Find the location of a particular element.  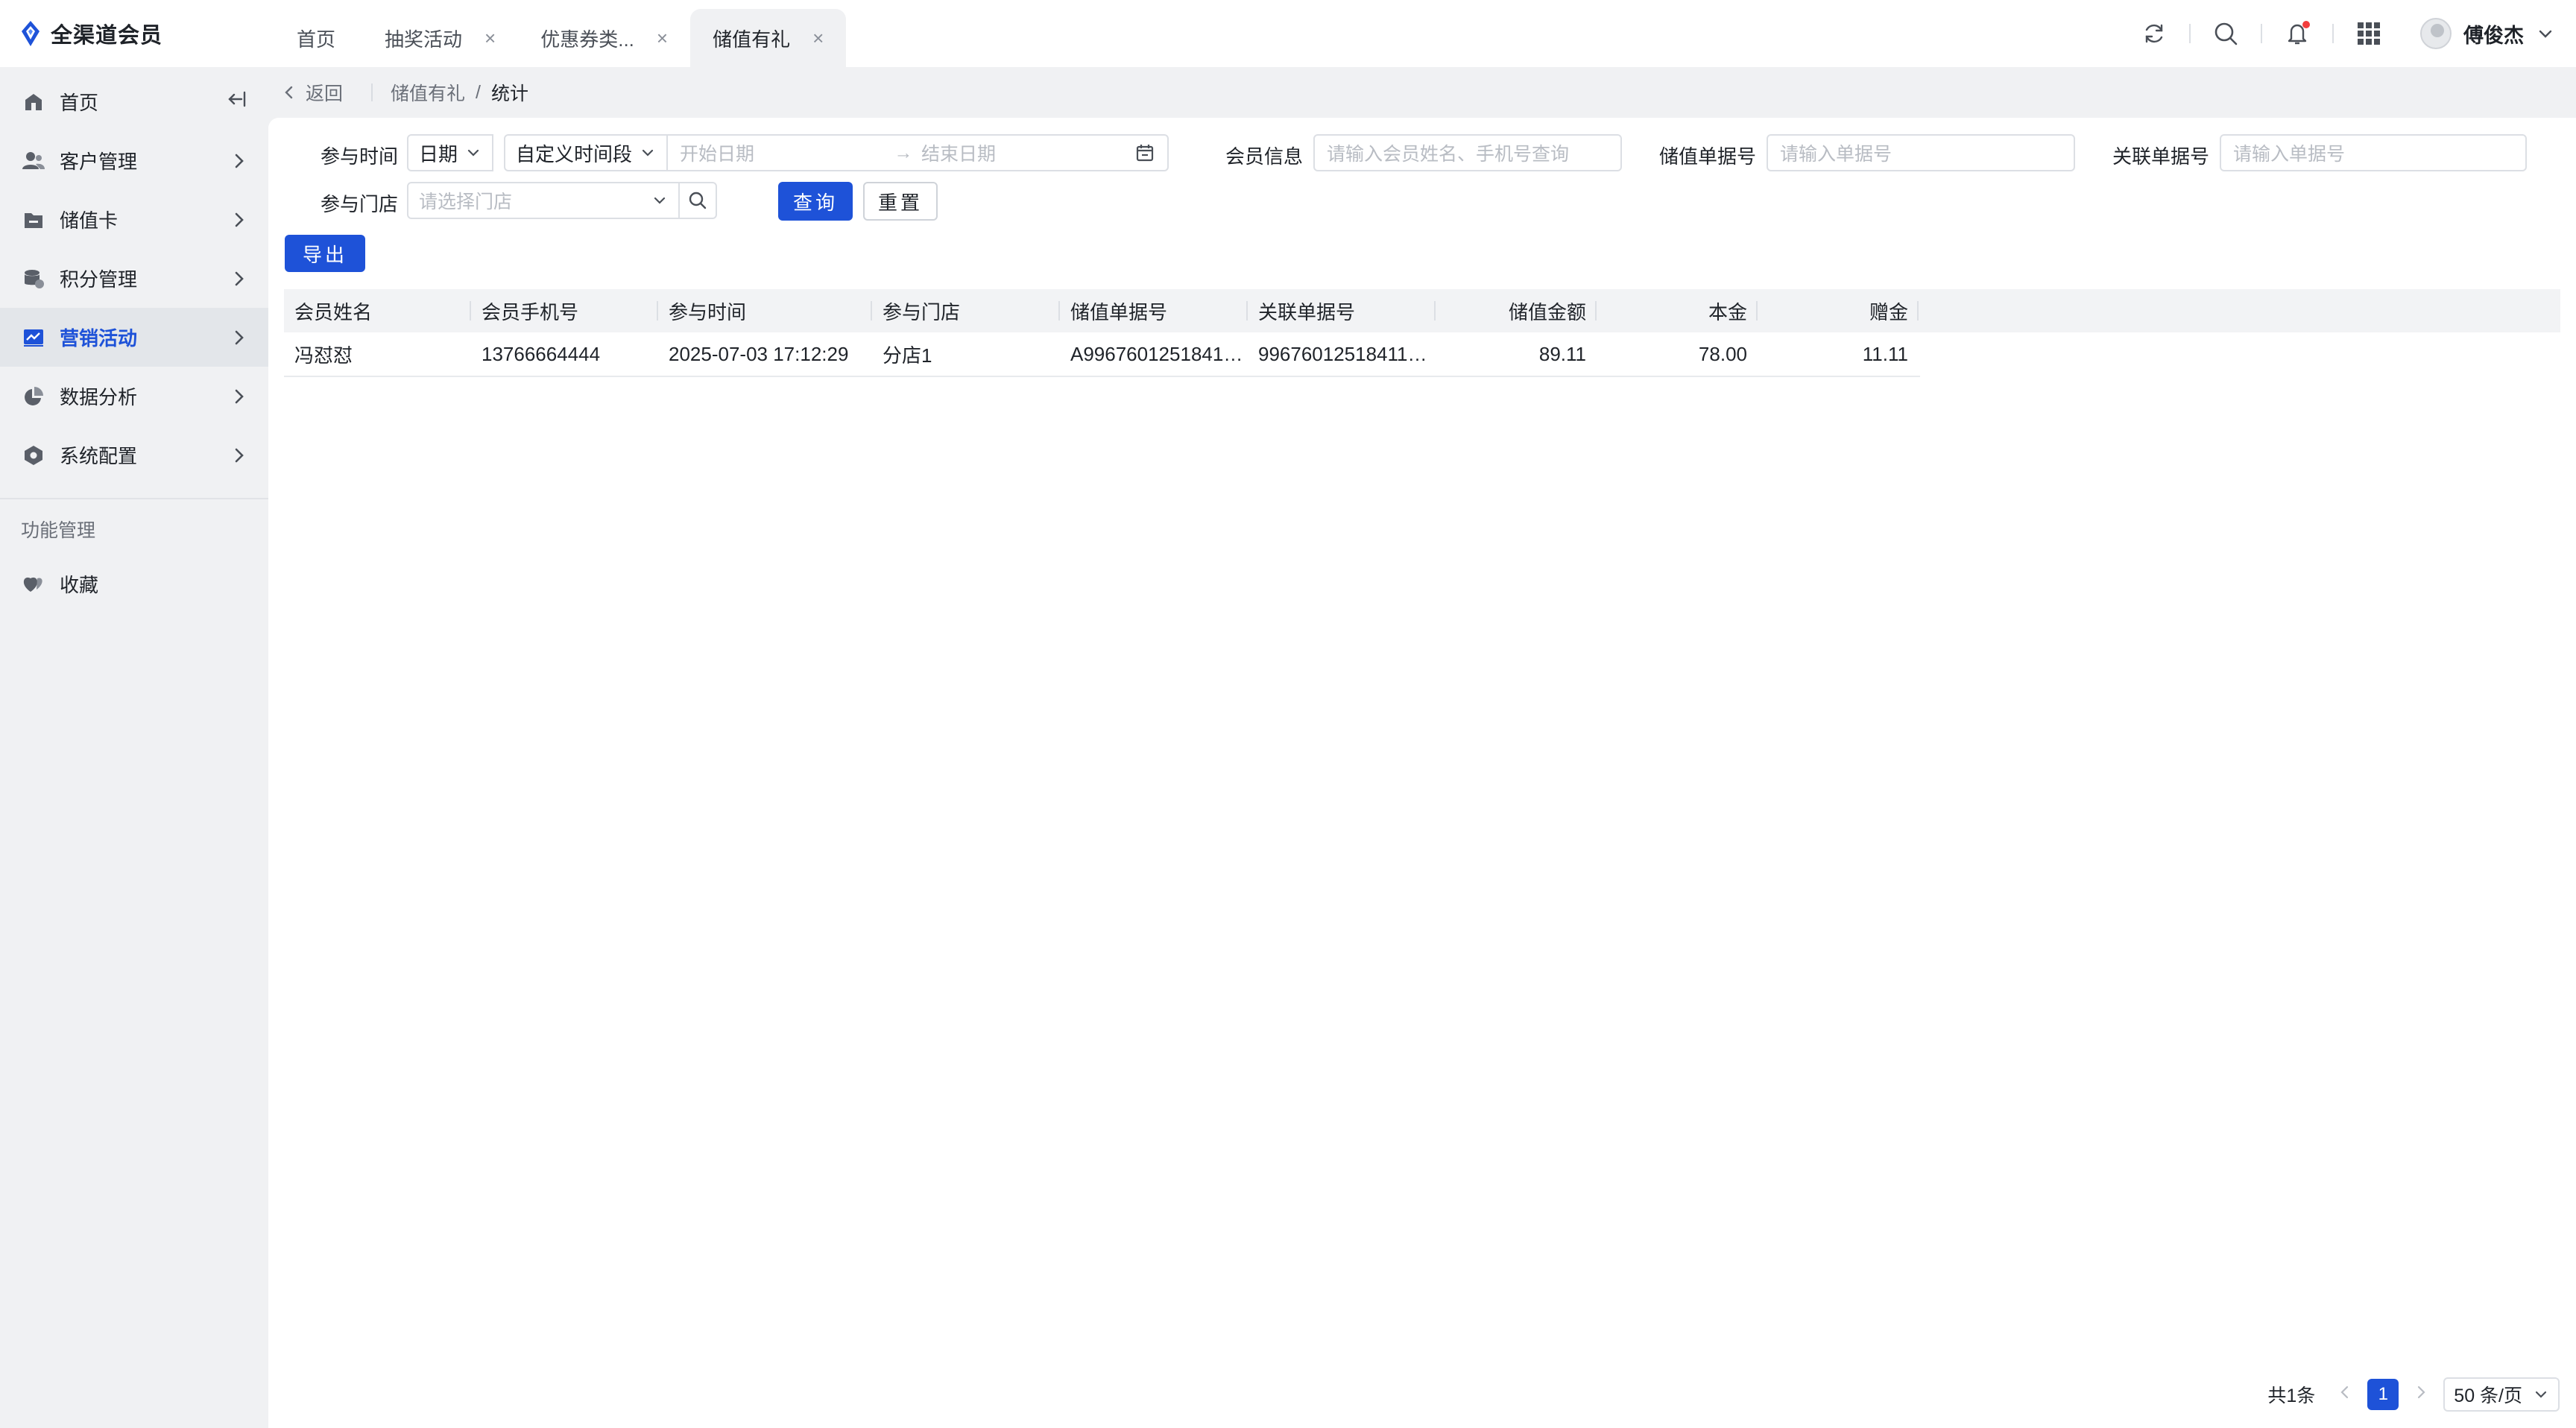

prev-page-icon is located at coordinates (2345, 1394).